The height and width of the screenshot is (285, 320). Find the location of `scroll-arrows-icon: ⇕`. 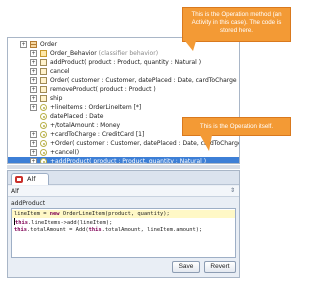

scroll-arrows-icon: ⇕ is located at coordinates (232, 191).